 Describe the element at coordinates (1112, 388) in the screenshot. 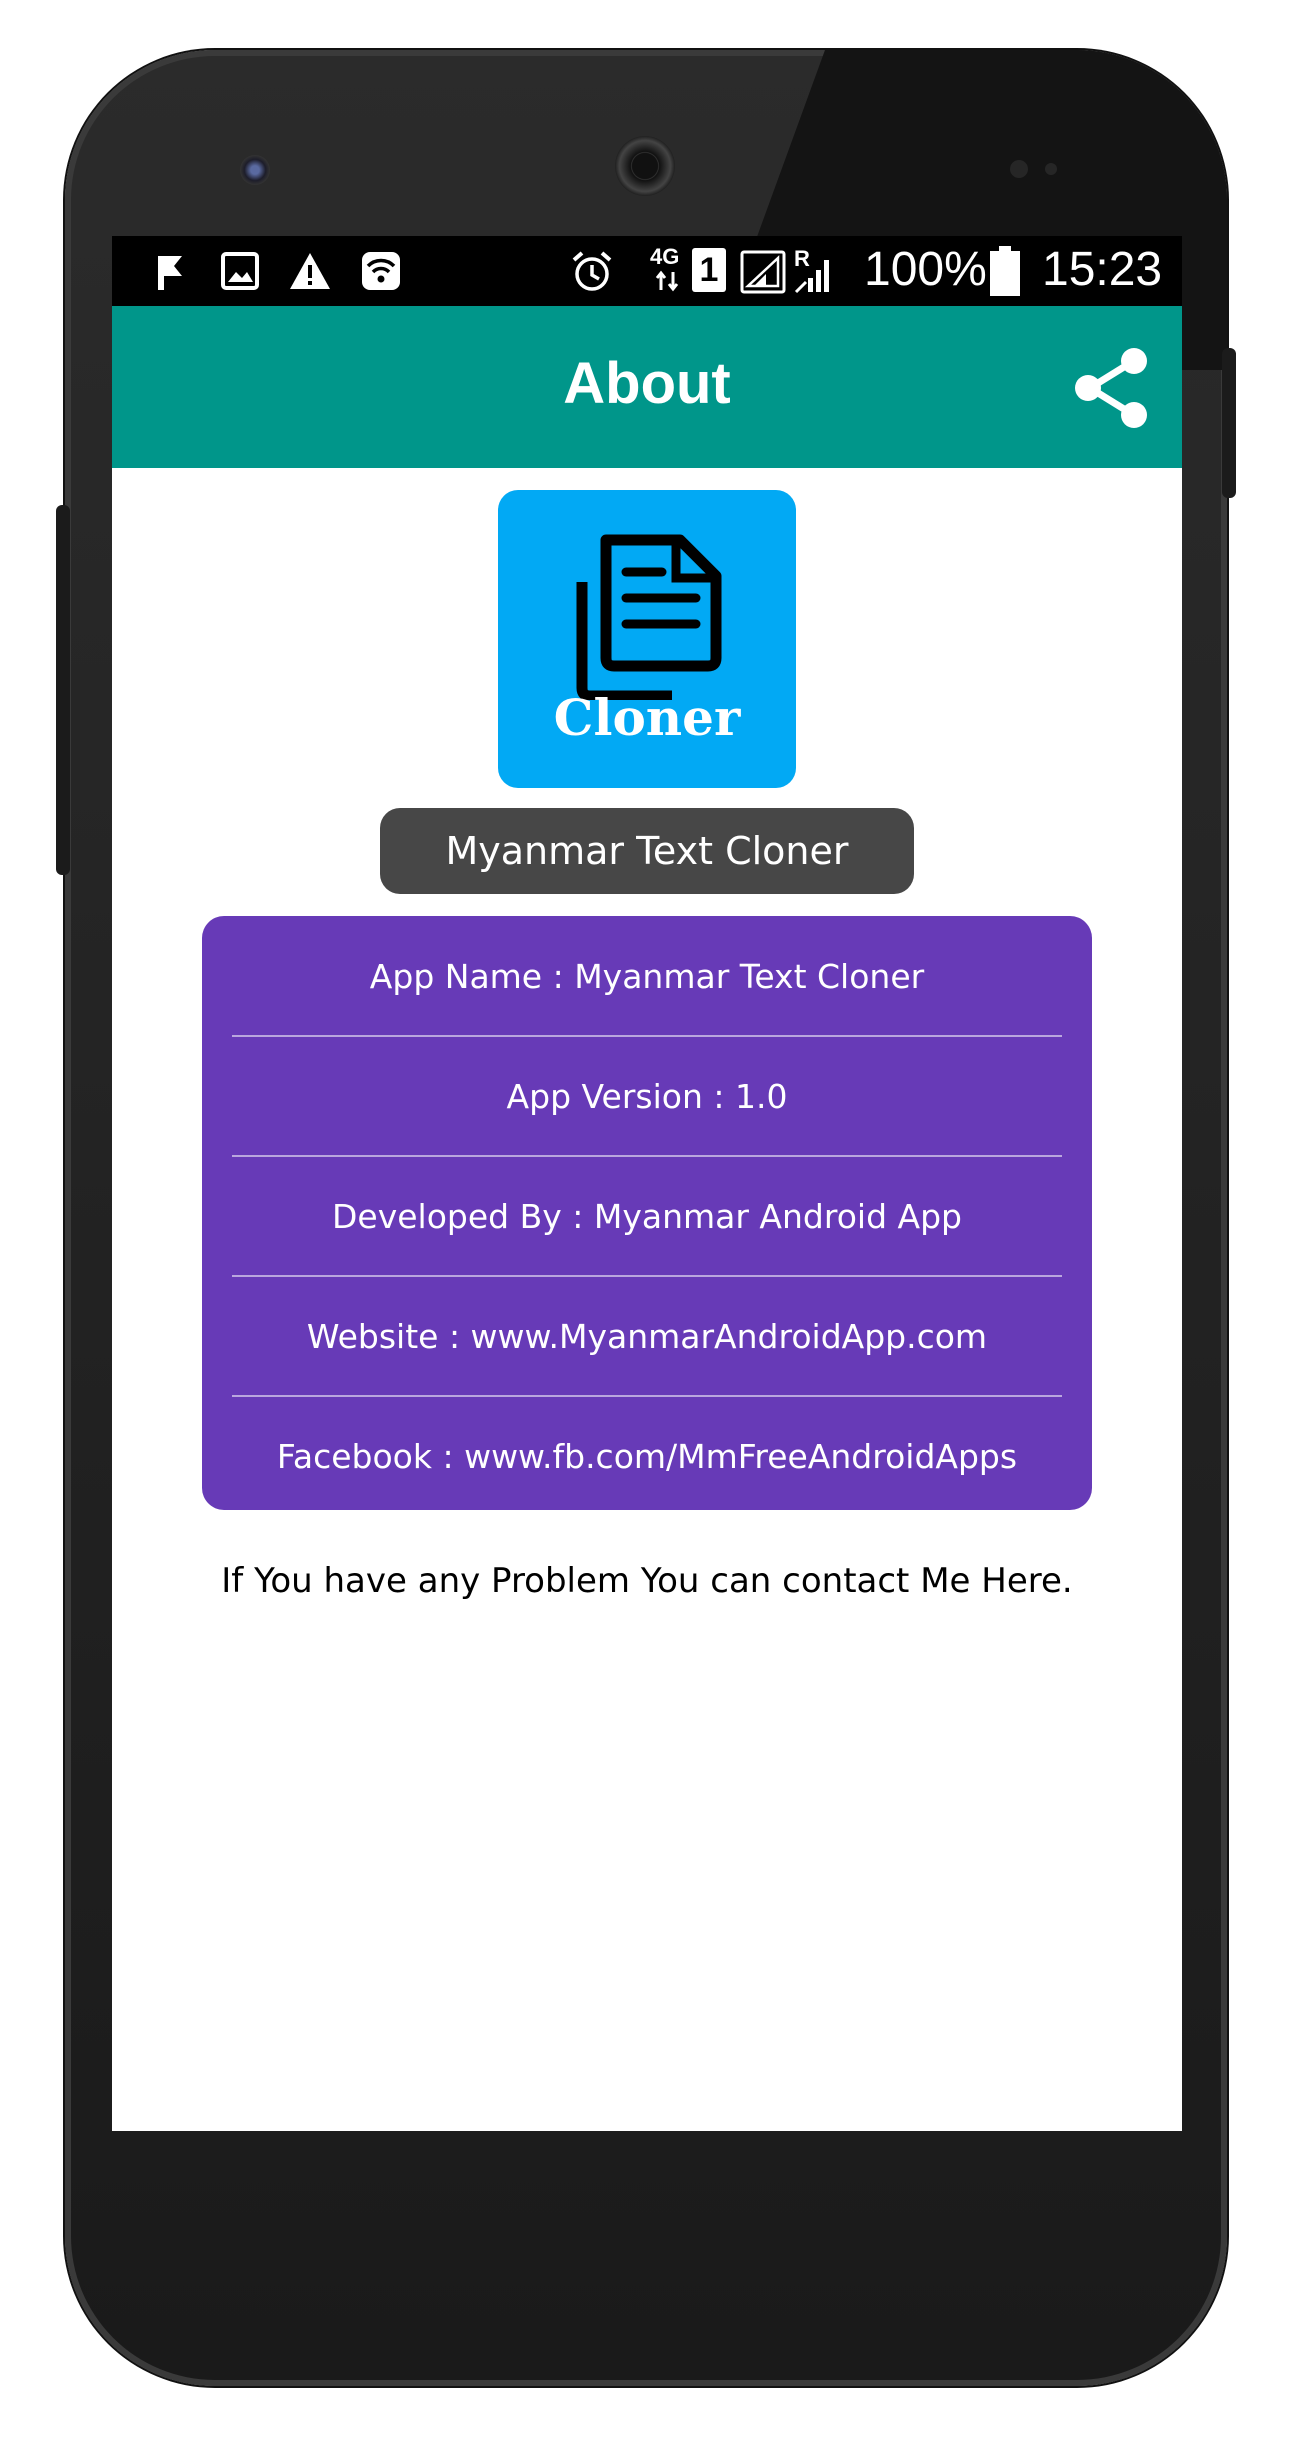

I see `share-icon` at that location.